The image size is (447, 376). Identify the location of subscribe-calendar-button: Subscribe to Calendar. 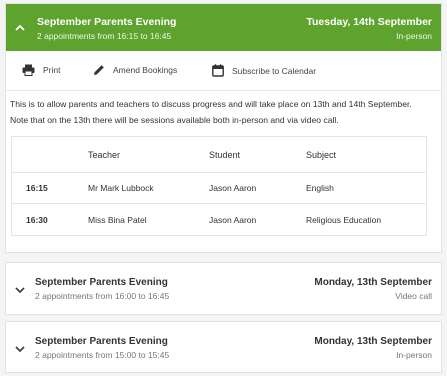
(264, 70).